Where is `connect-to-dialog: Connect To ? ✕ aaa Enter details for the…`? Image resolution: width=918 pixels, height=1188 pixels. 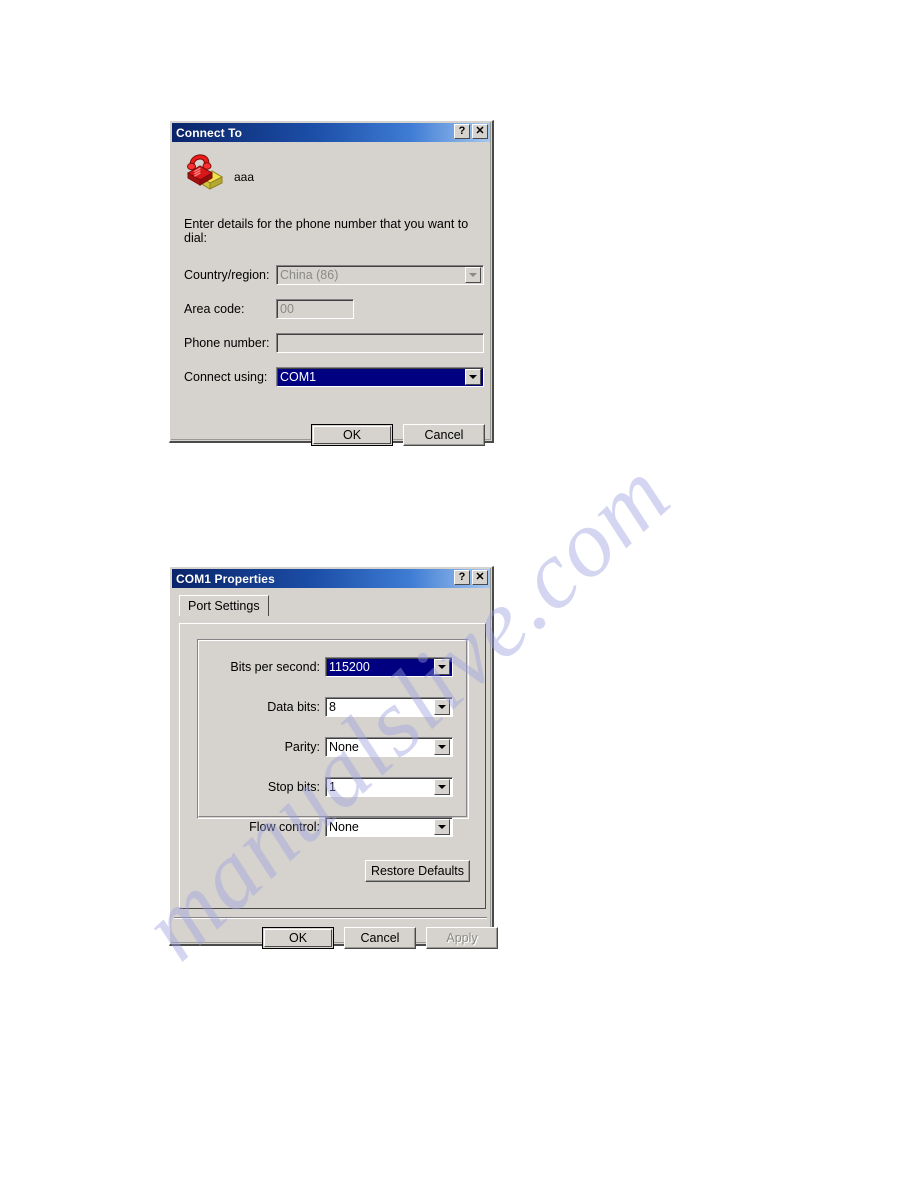
connect-to-dialog: Connect To ? ✕ aaa Enter details for the… is located at coordinates (331, 283).